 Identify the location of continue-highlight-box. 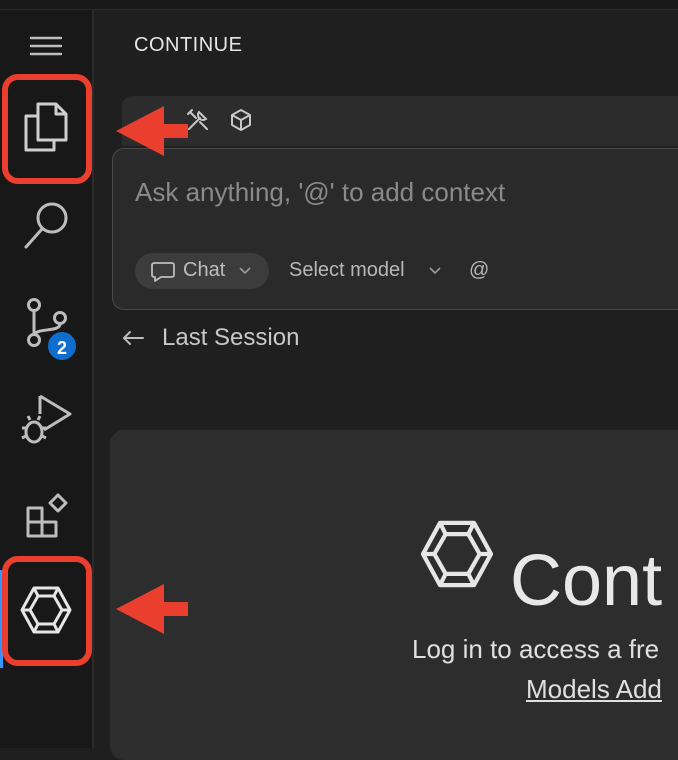
(47, 611).